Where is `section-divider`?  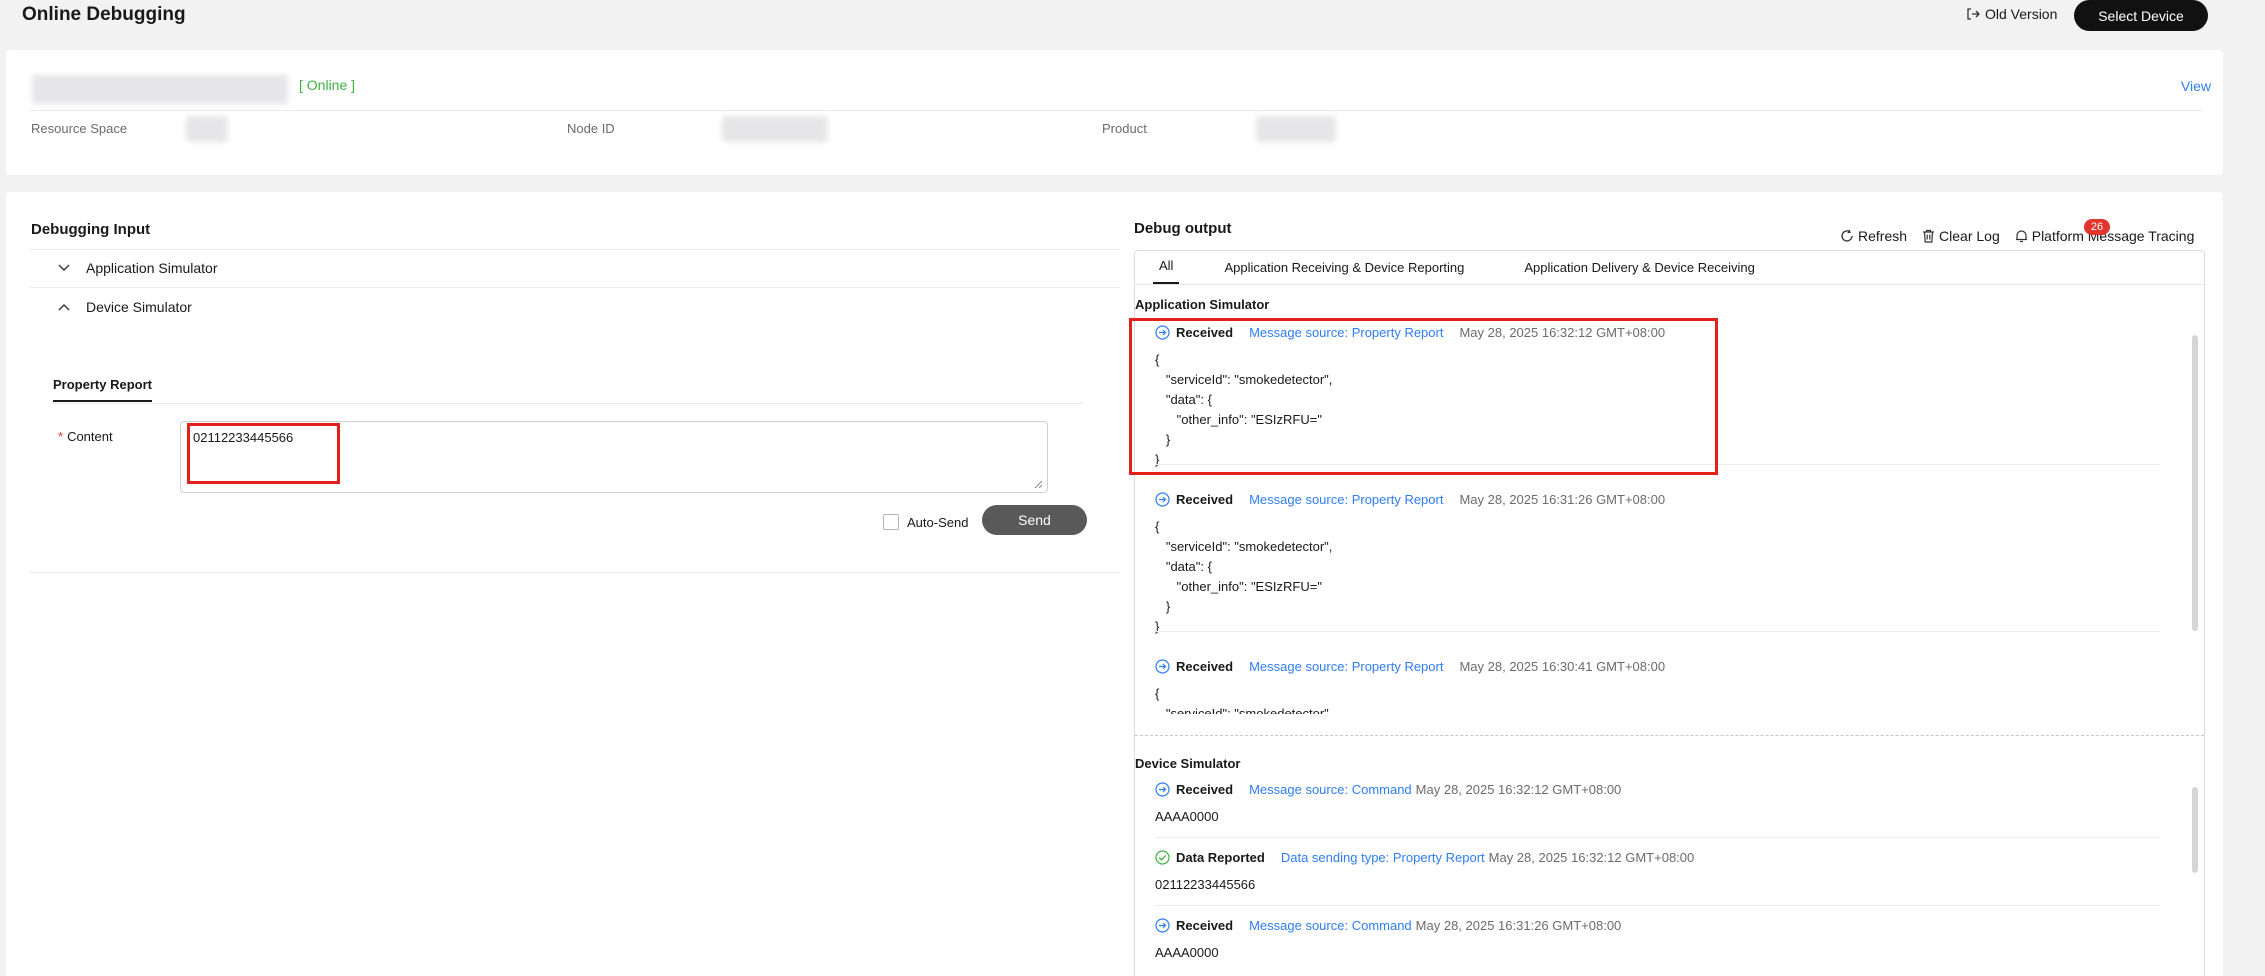 section-divider is located at coordinates (1669, 735).